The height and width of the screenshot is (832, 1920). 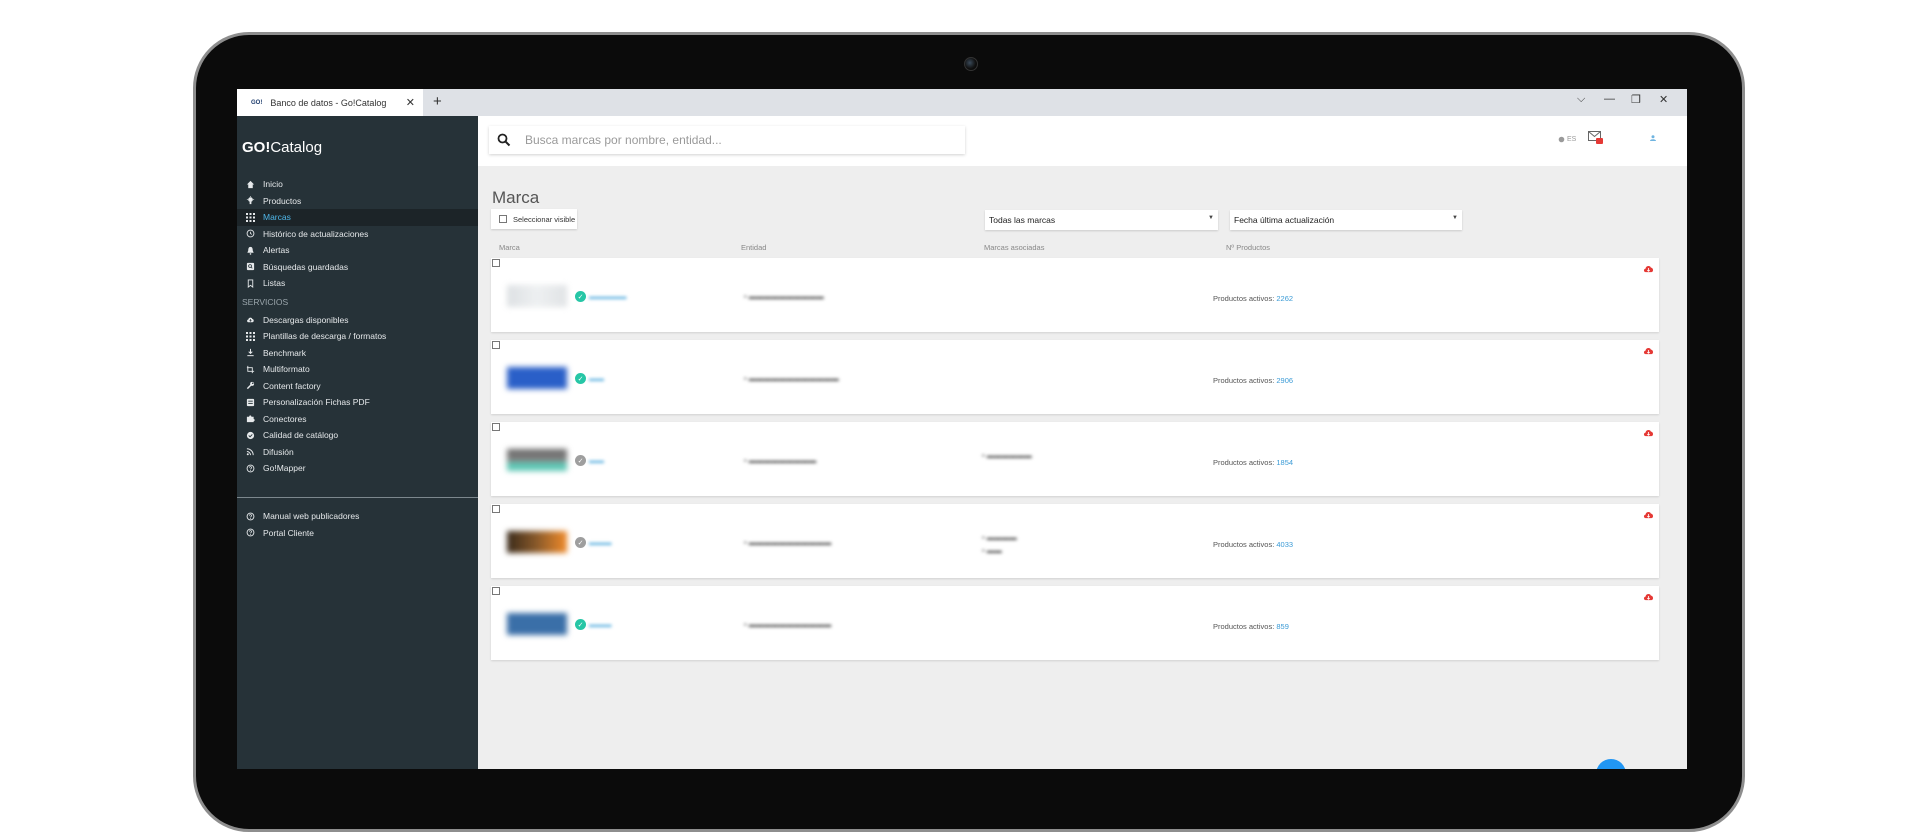 I want to click on column-header-productos: Nº Productos, so click(x=1248, y=247).